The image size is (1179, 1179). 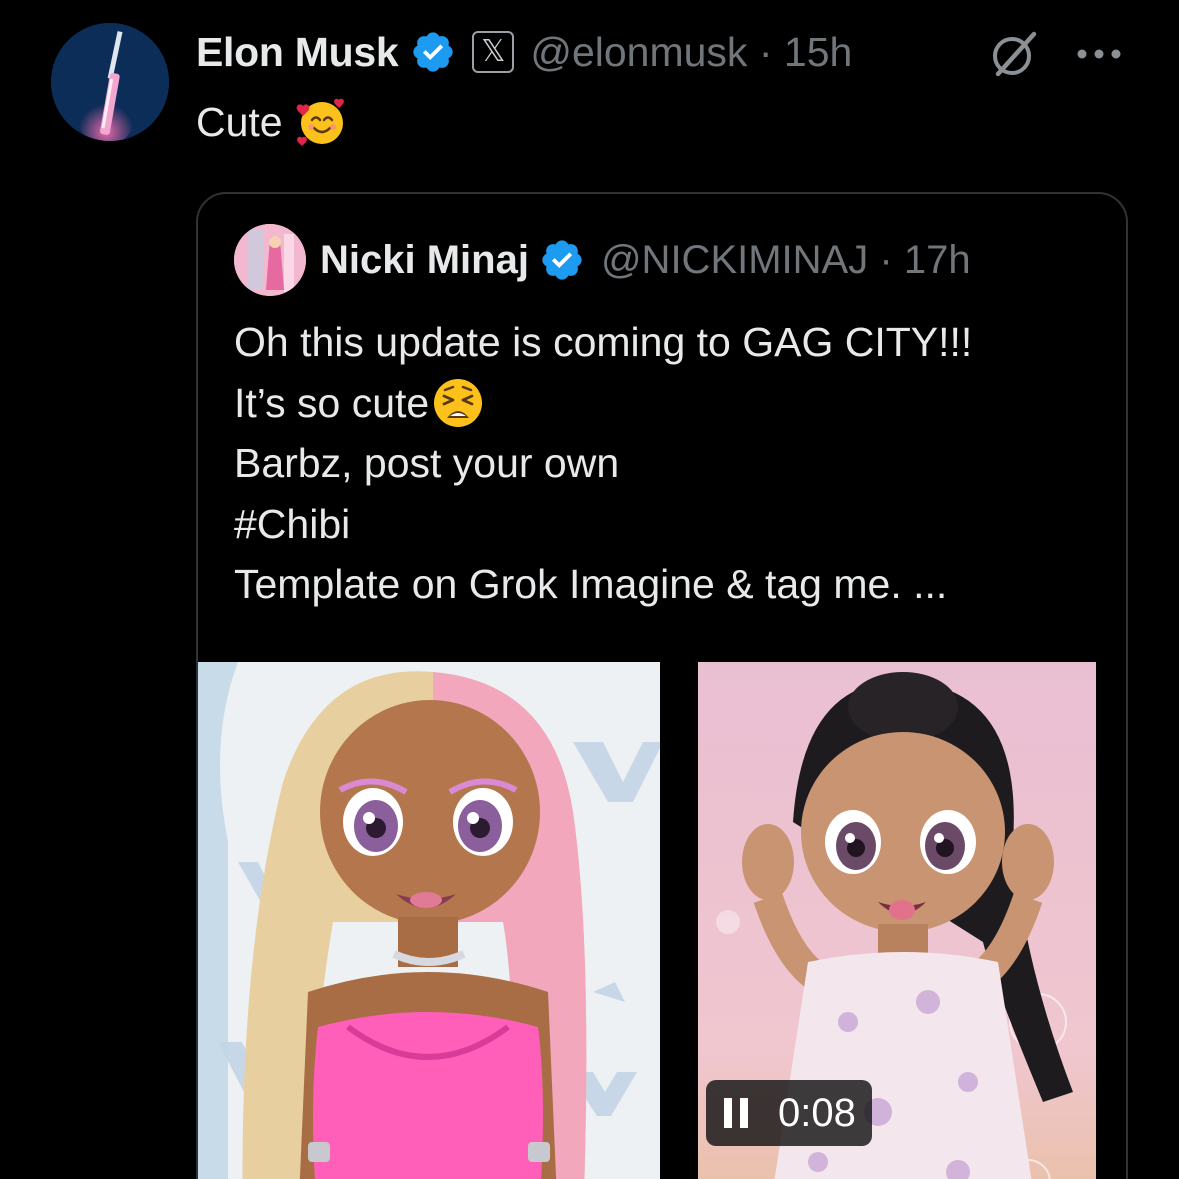 What do you see at coordinates (524, 52) in the screenshot?
I see `tweet-header: Elon Musk 𝕏 @elonmusk · 15h` at bounding box center [524, 52].